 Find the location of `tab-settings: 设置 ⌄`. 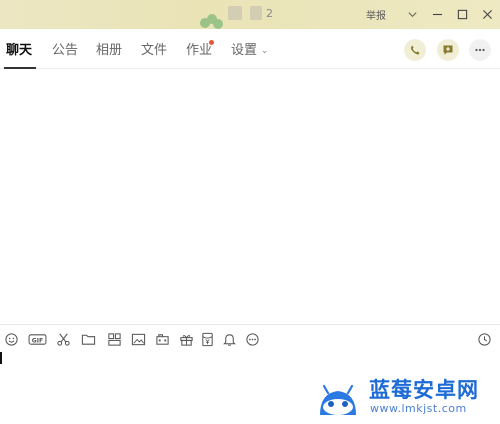

tab-settings: 设置 ⌄ is located at coordinates (250, 49).